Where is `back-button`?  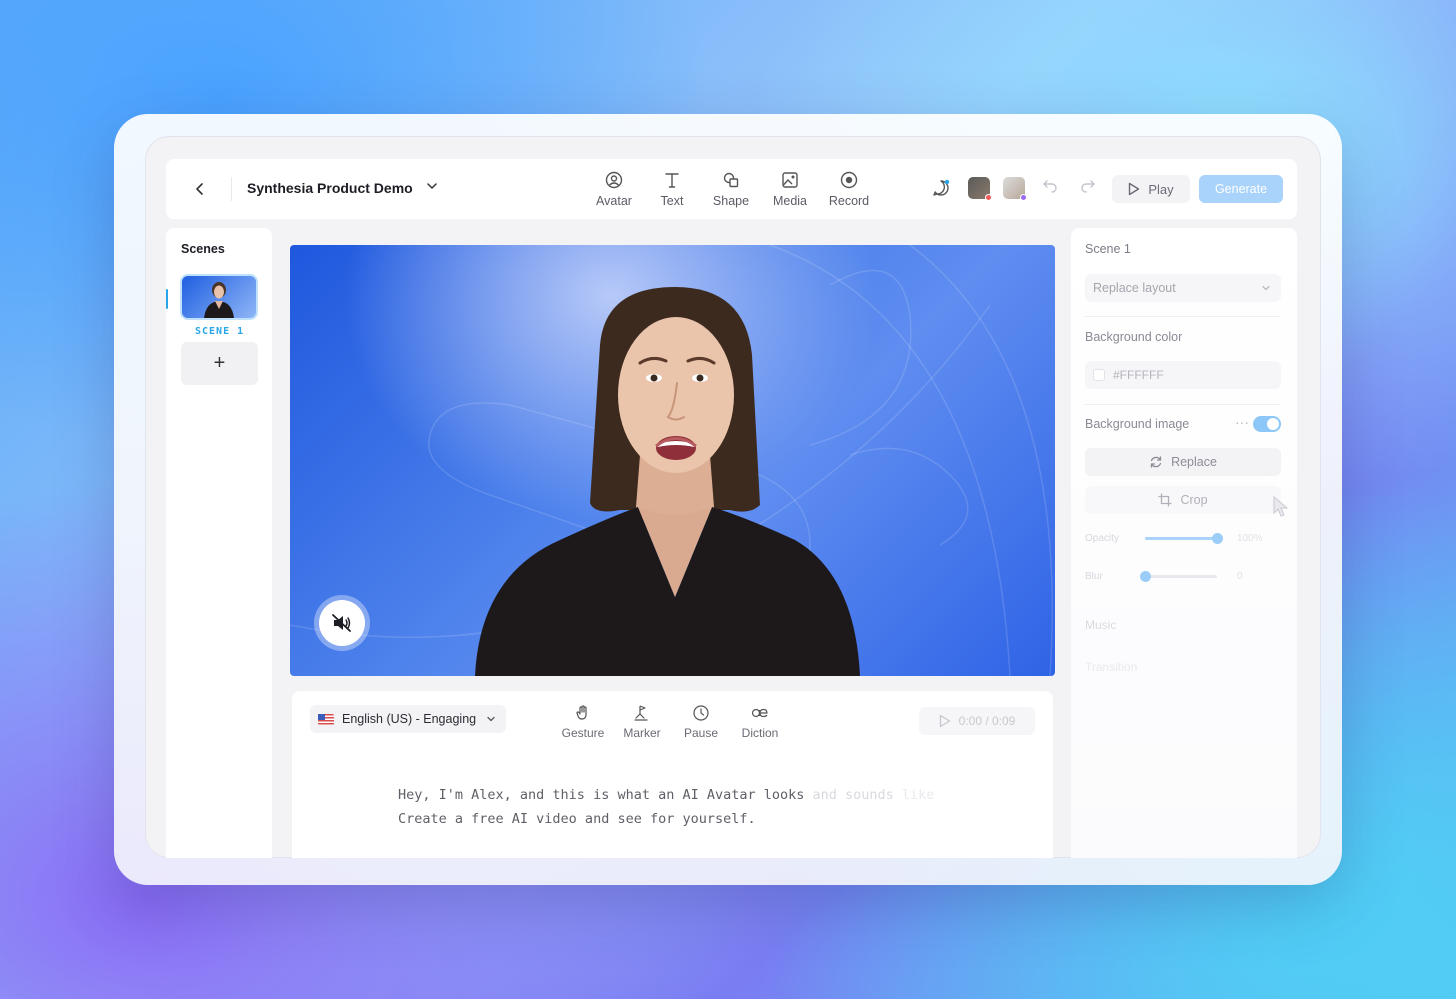 back-button is located at coordinates (200, 189).